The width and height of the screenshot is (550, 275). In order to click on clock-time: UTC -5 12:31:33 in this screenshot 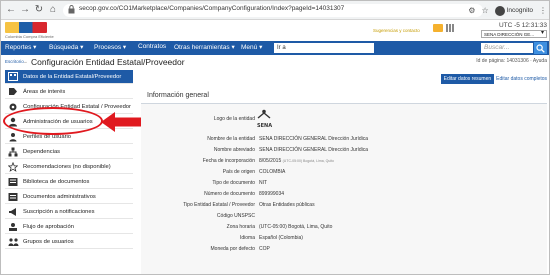, I will do `click(522, 25)`.